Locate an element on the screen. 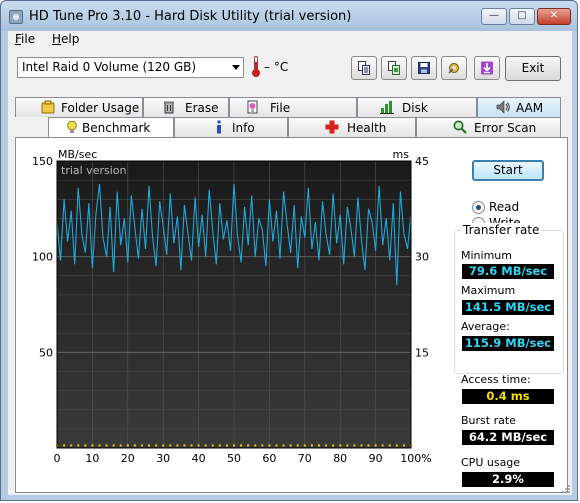 The width and height of the screenshot is (580, 503). menu-file: File is located at coordinates (25, 39).